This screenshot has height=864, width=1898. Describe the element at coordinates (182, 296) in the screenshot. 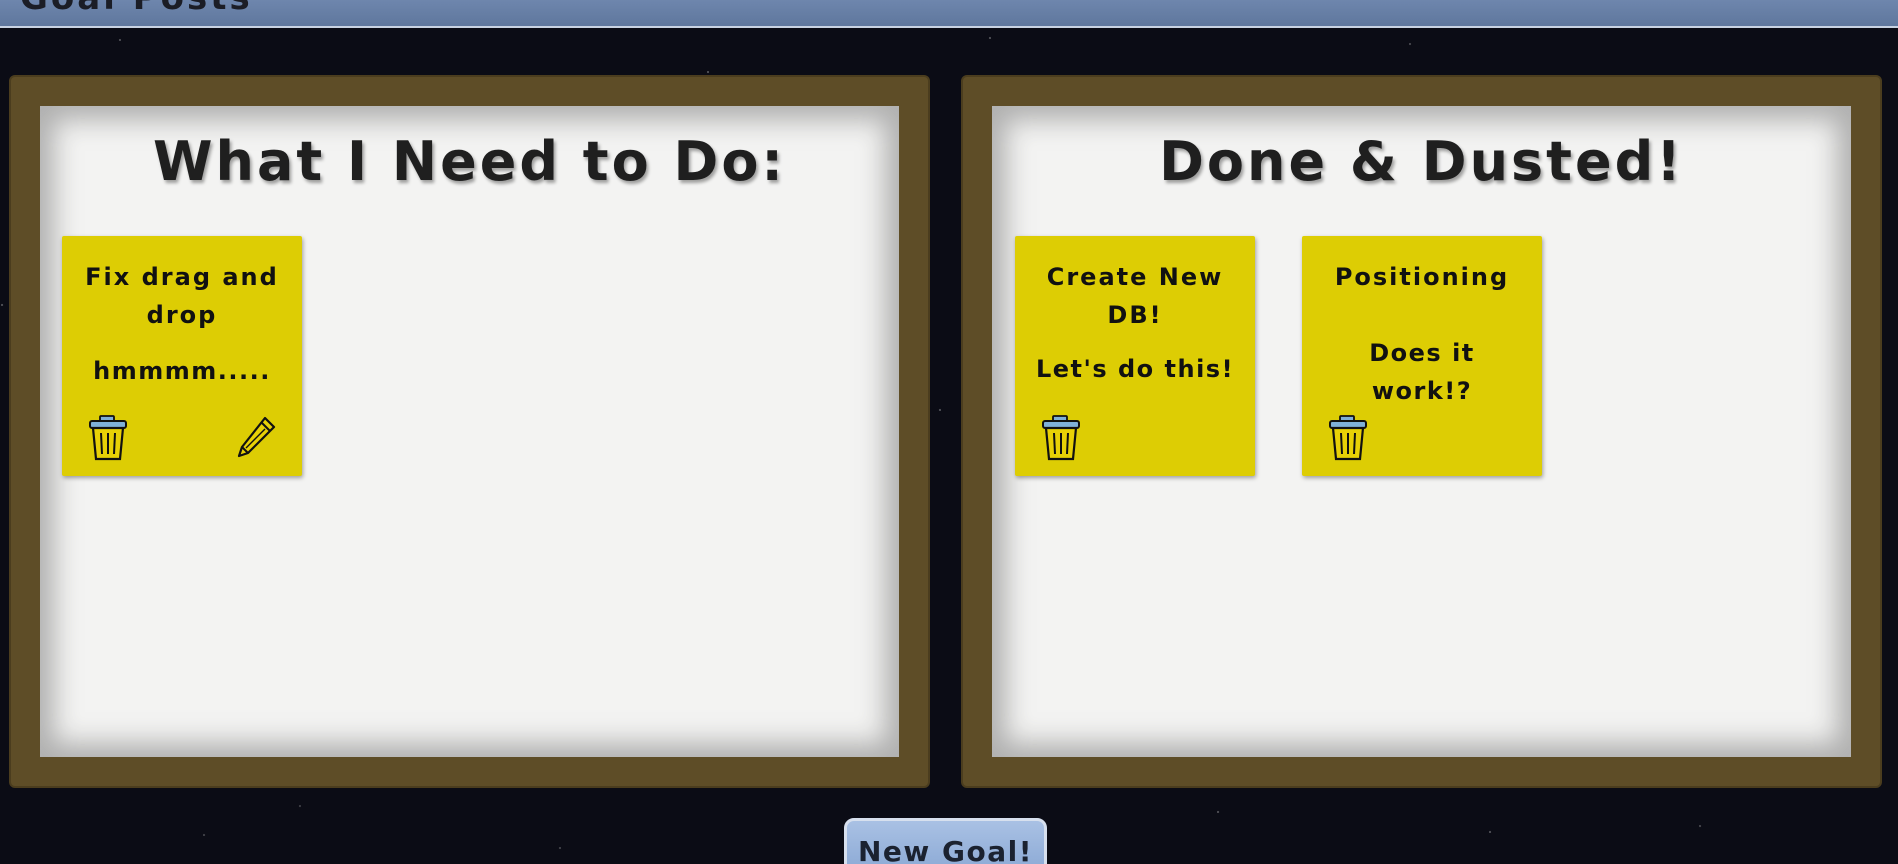

I see `note-title: Fix drag and drop` at that location.